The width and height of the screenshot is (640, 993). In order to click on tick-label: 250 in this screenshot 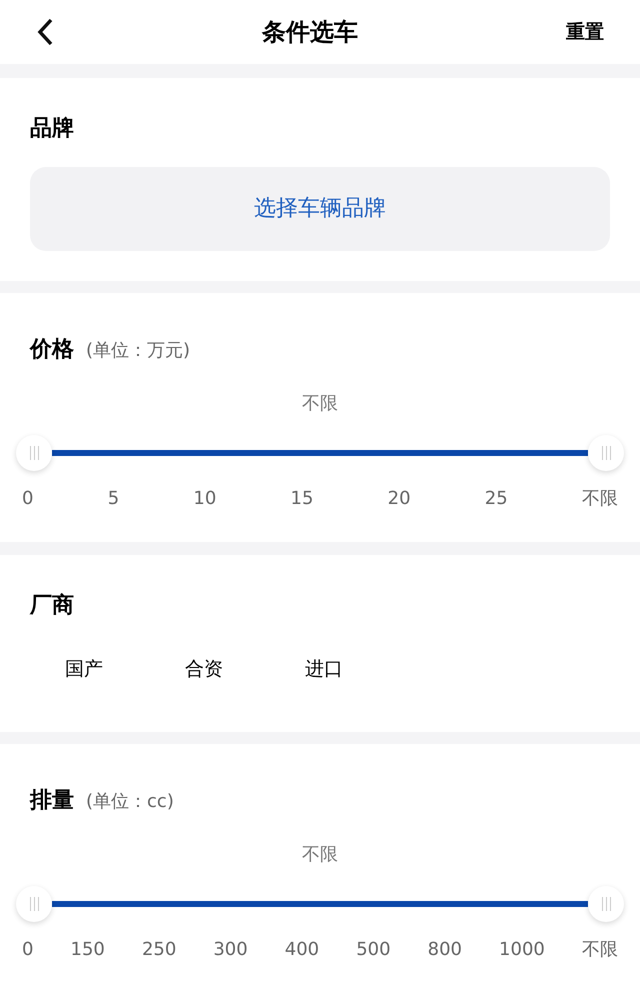, I will do `click(159, 950)`.